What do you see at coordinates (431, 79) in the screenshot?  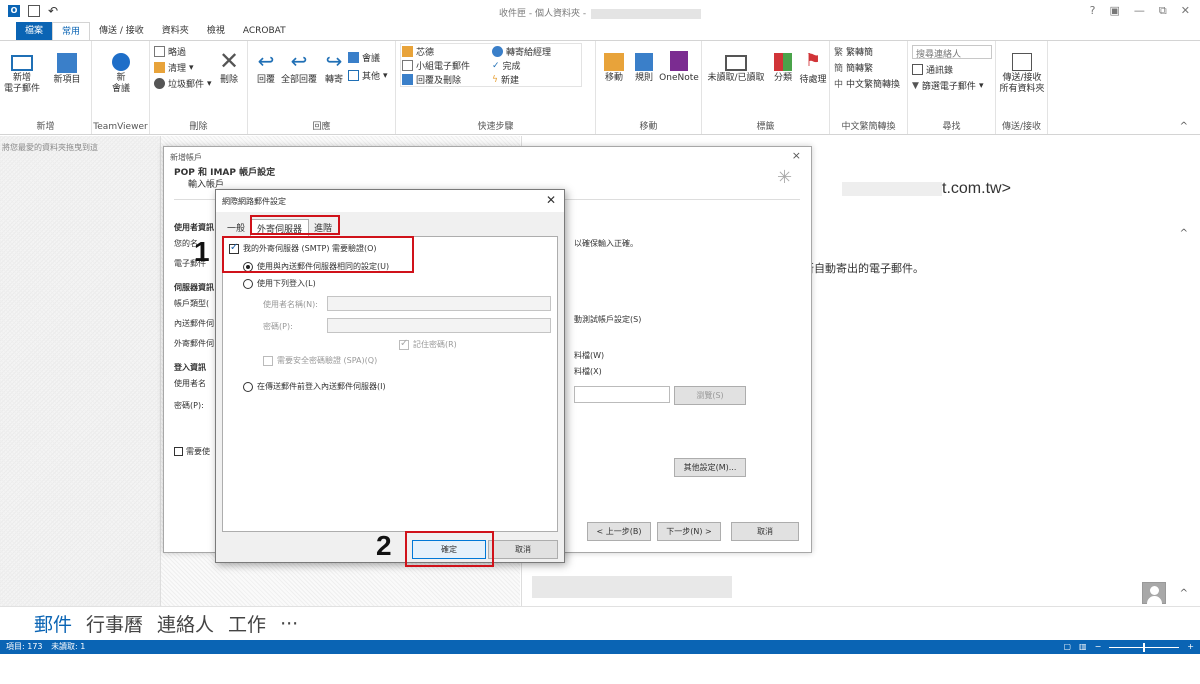 I see `quickstep-reply-delete: 回覆及刪除` at bounding box center [431, 79].